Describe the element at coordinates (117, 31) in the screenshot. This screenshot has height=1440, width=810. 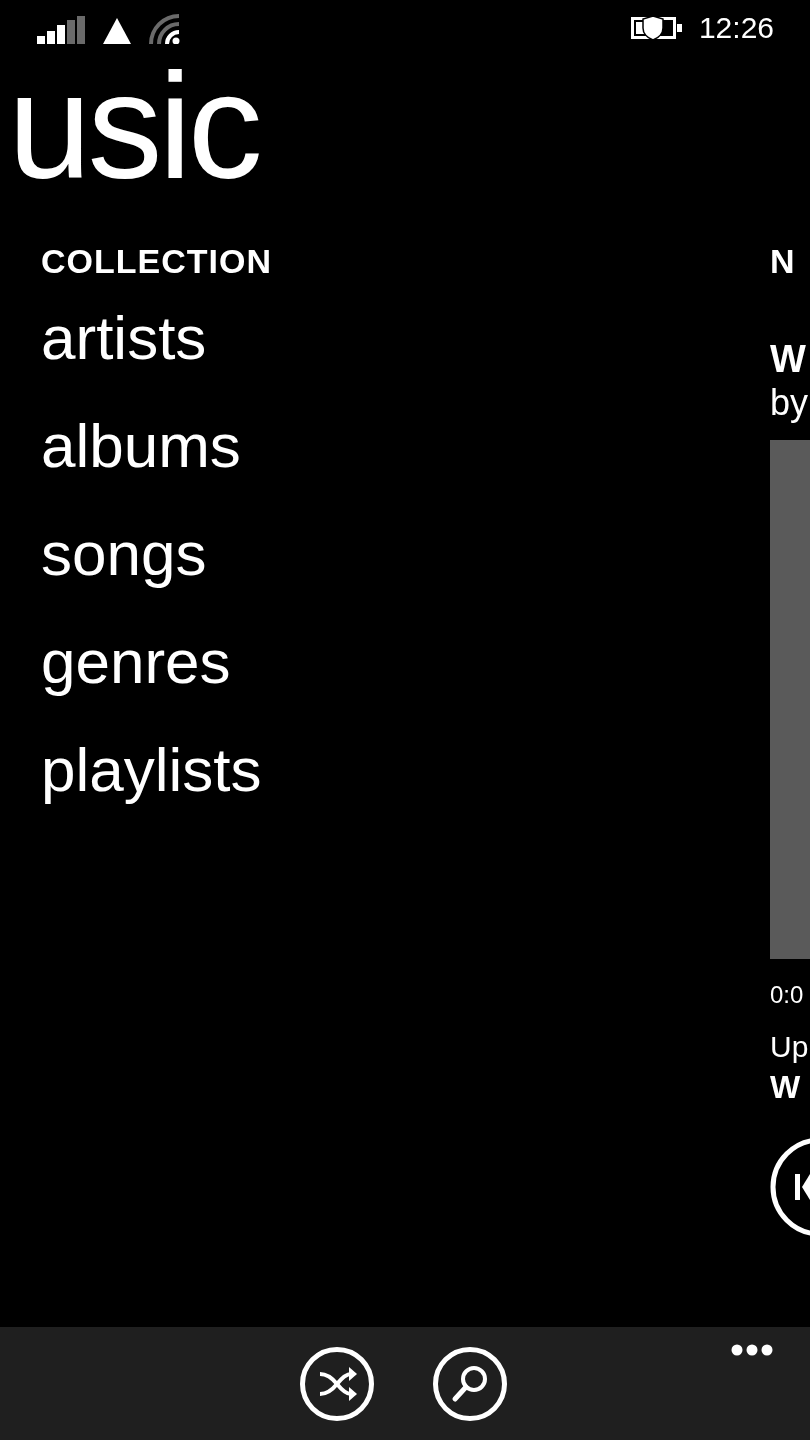
I see `roaming-triangle-icon` at that location.